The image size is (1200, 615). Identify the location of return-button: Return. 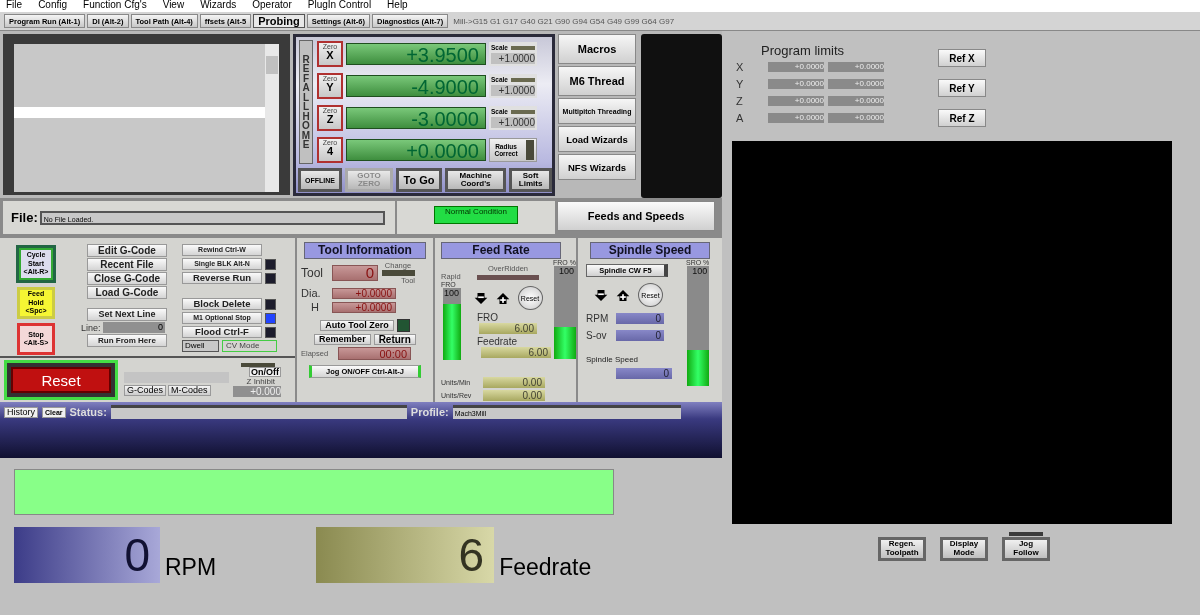
(394, 339).